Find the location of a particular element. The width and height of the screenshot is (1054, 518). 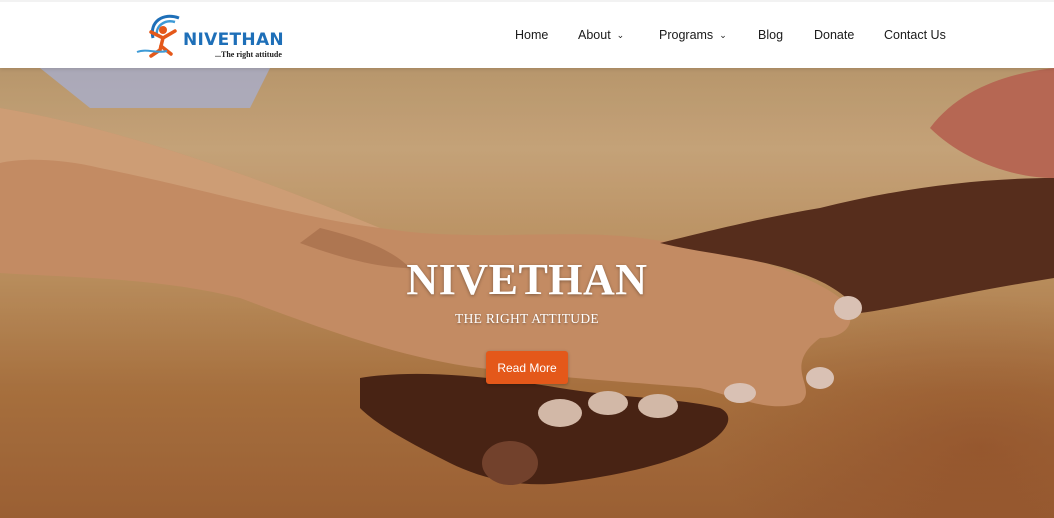

nav-item-home: Home is located at coordinates (531, 35).